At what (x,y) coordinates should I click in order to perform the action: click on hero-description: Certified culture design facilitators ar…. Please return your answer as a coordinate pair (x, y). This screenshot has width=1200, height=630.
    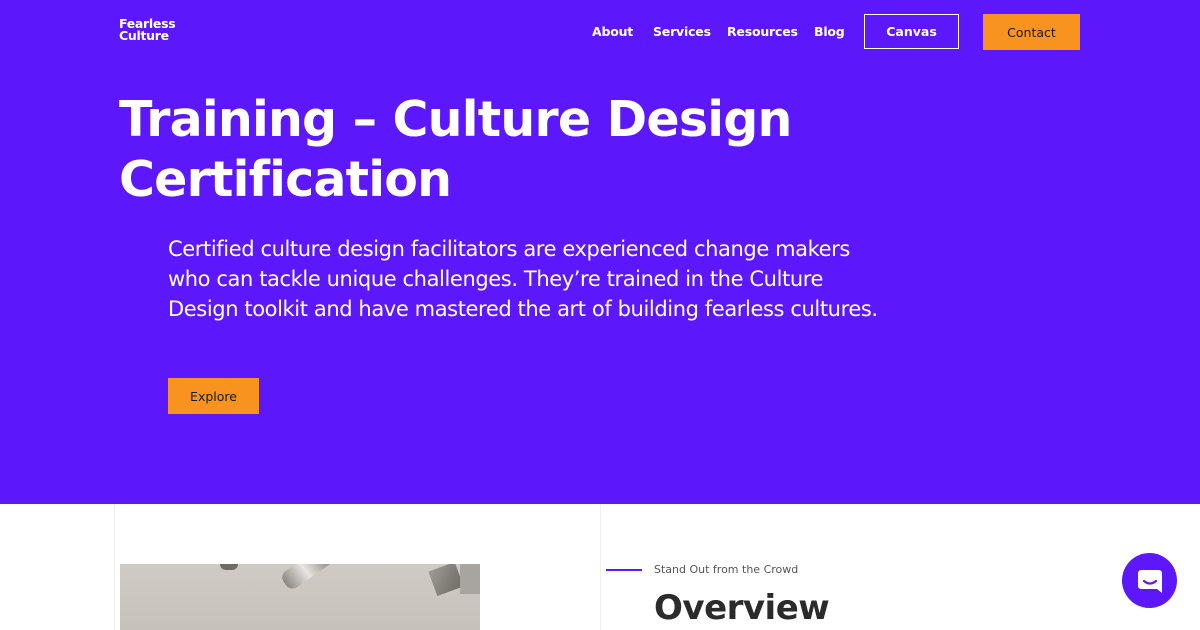
    Looking at the image, I should click on (523, 279).